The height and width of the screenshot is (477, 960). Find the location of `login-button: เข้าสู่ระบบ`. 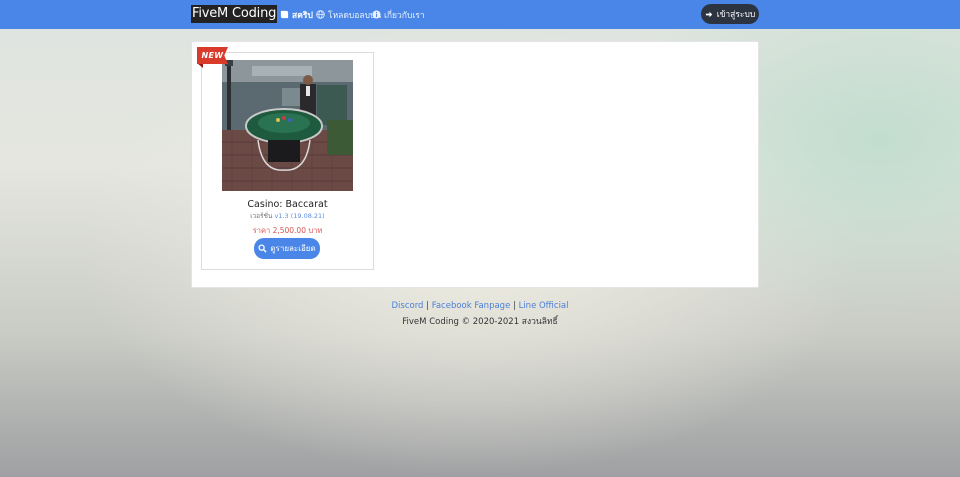

login-button: เข้าสู่ระบบ is located at coordinates (730, 14).